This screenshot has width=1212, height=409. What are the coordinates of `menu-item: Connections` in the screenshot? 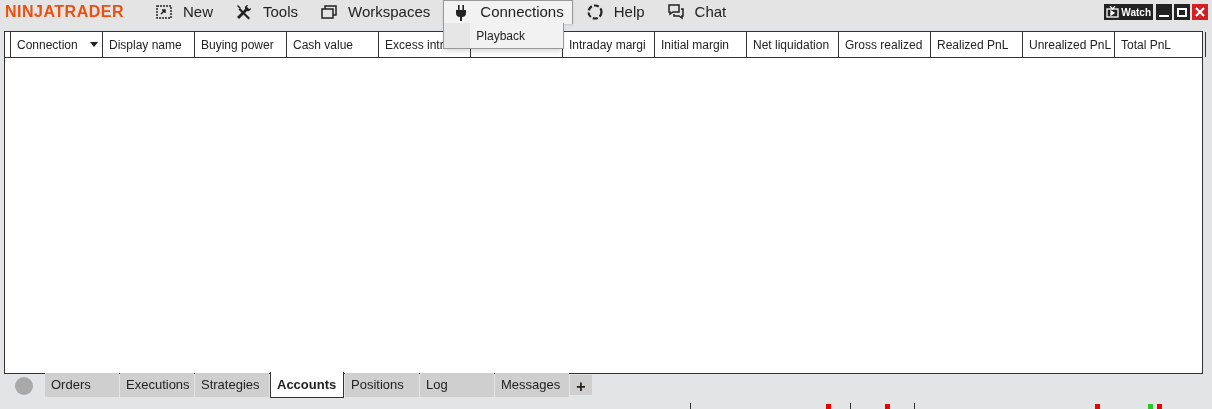 It's located at (508, 12).